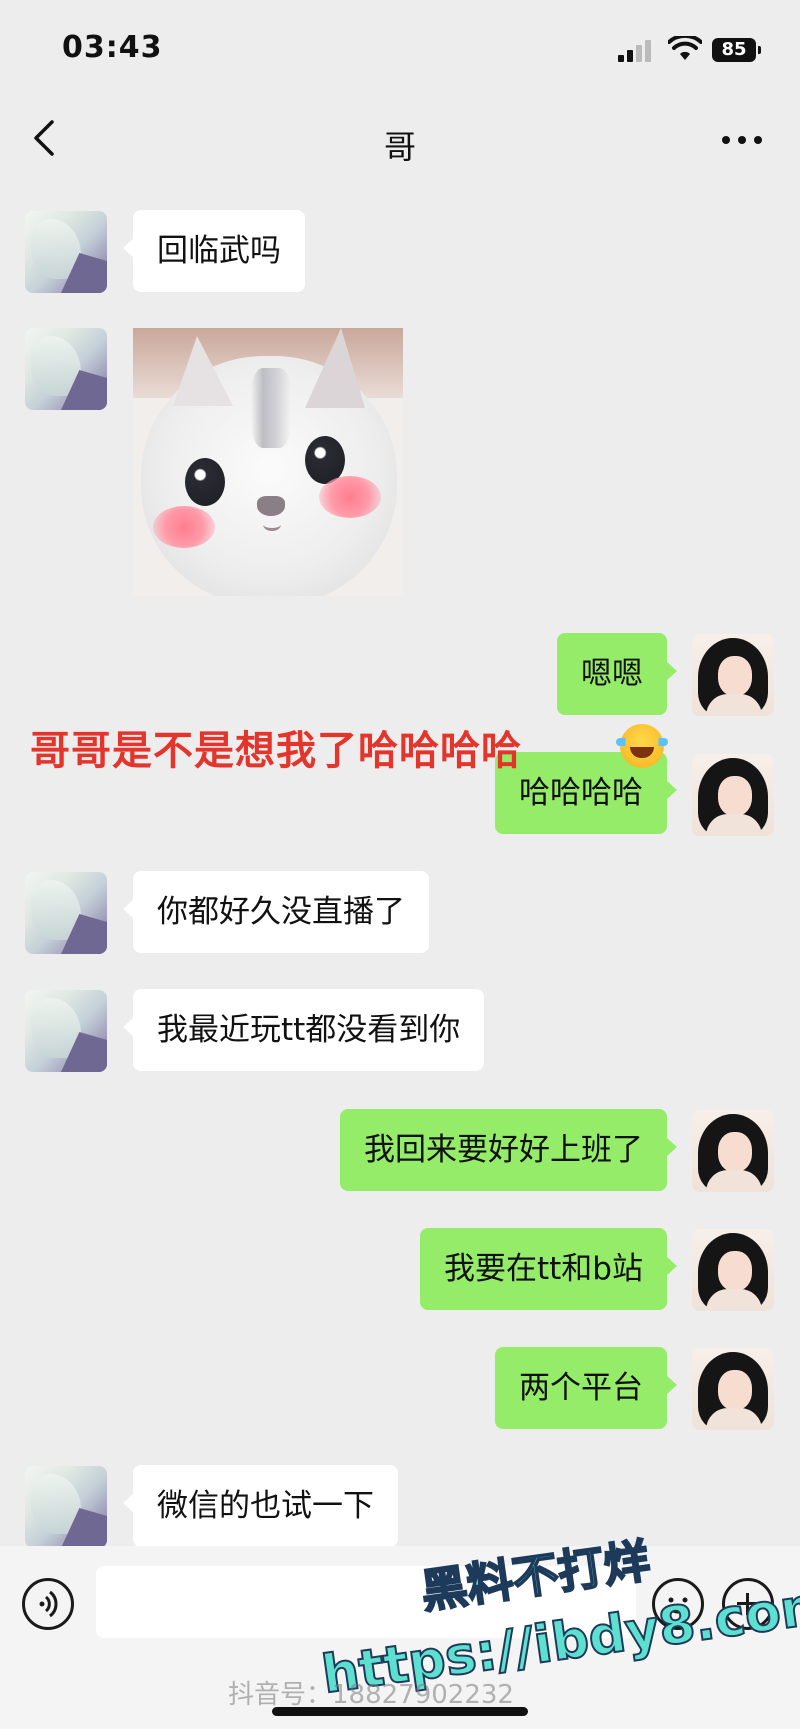  Describe the element at coordinates (548, 1269) in the screenshot. I see `outgoing-message-bubble: 我要在tt和b站` at that location.